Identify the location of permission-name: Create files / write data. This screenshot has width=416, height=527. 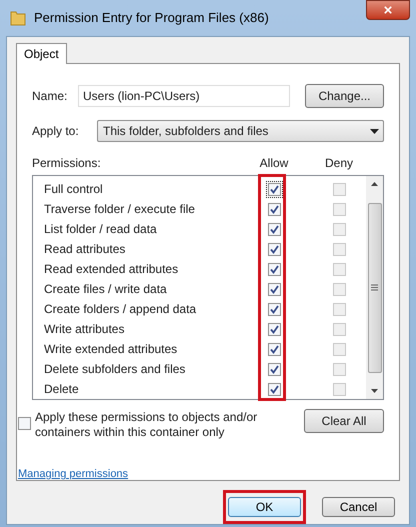
(106, 289).